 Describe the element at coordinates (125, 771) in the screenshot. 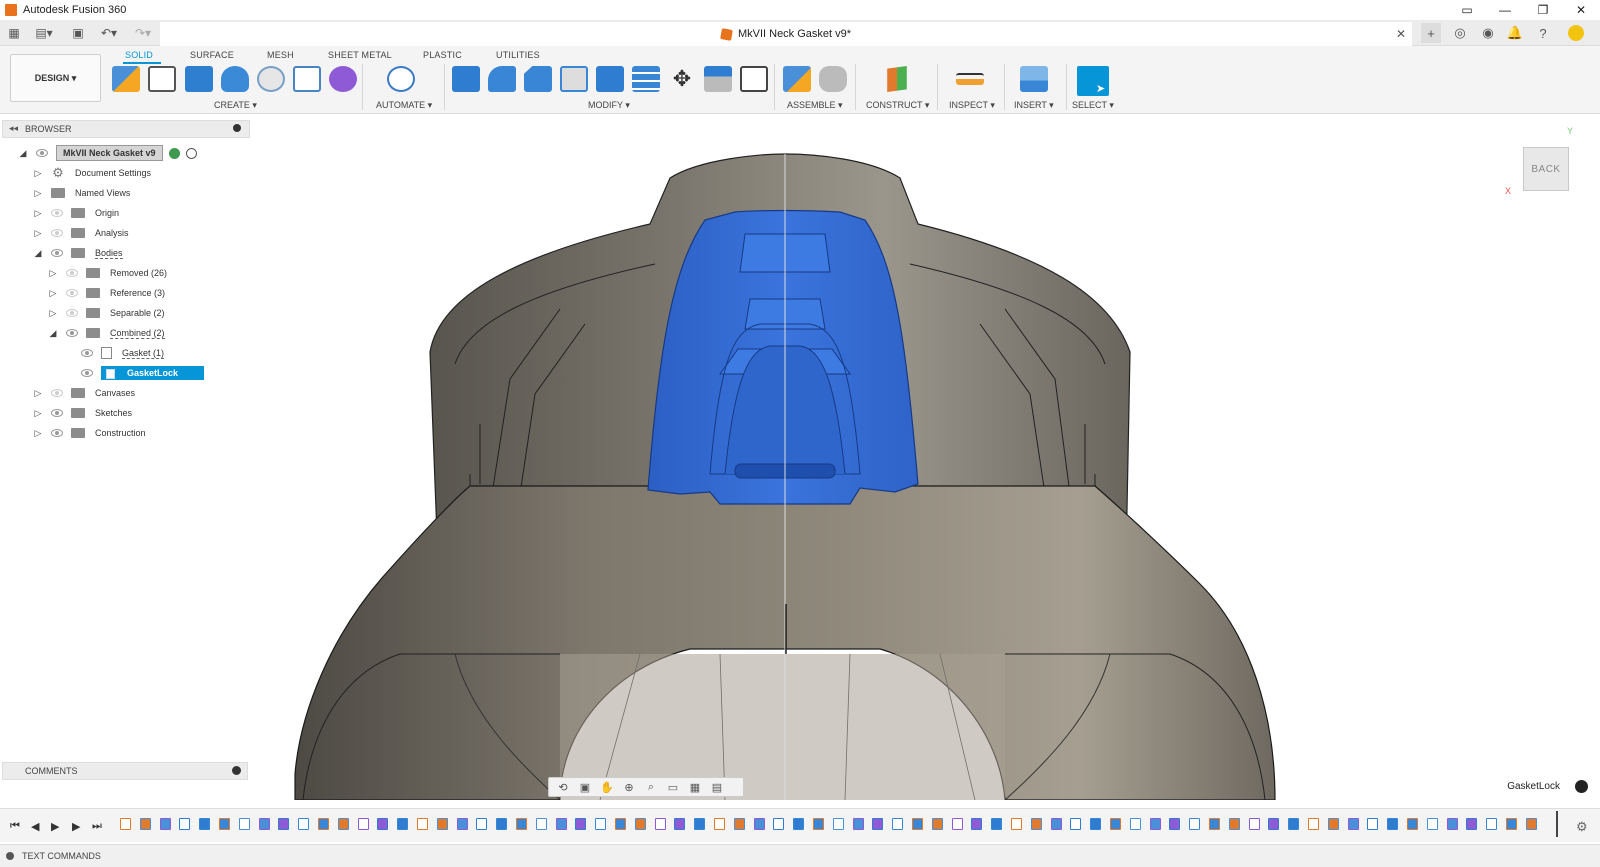

I see `comments-panel: COMMENTS` at that location.